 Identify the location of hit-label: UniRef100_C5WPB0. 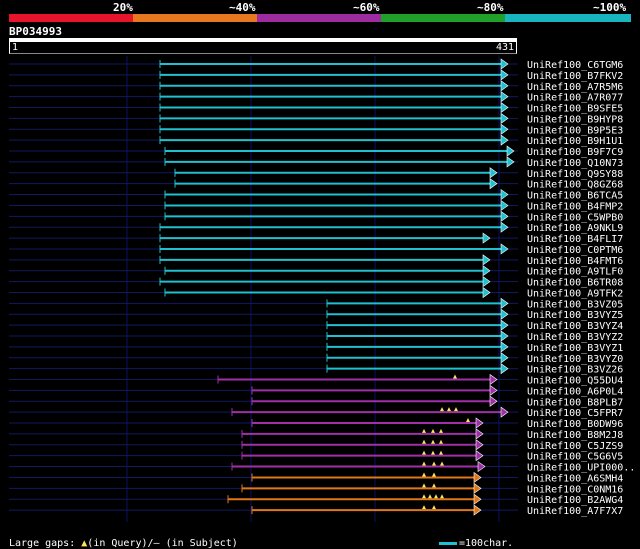
(575, 217).